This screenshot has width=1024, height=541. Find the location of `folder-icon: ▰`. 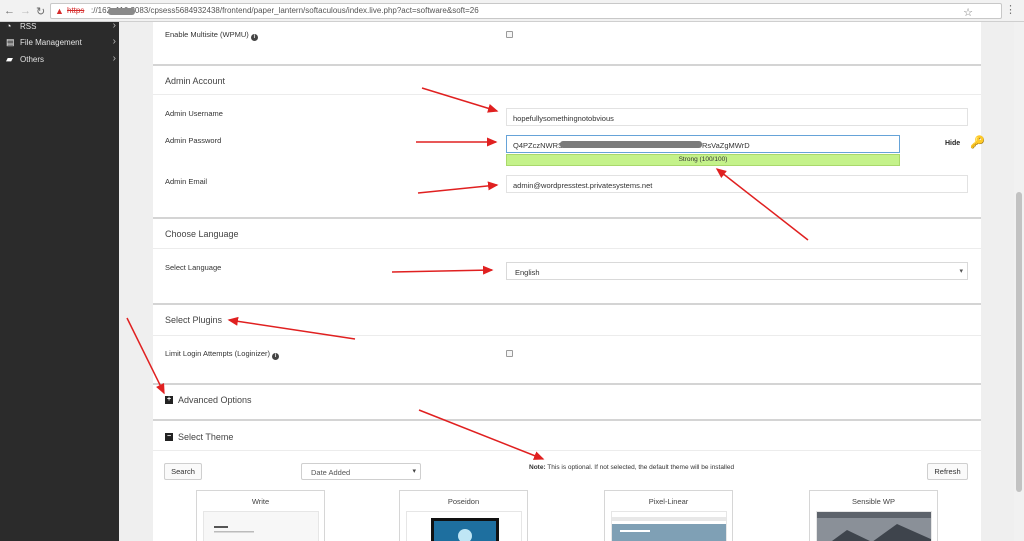

folder-icon: ▰ is located at coordinates (9, 59).